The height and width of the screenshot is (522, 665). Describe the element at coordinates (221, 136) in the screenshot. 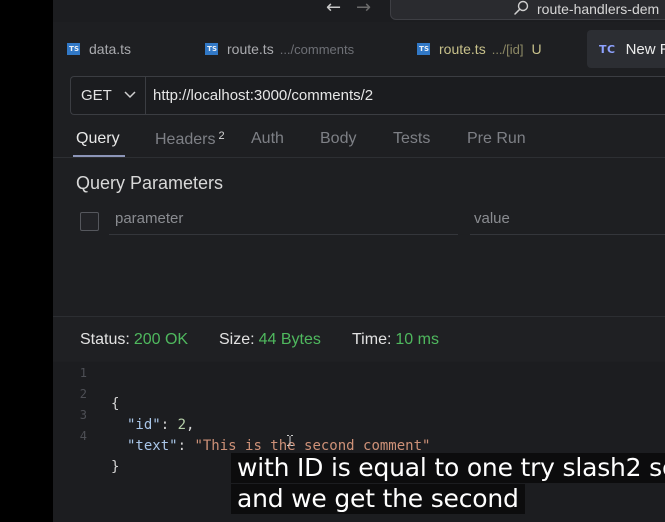

I see `headers-count-badge: 2` at that location.